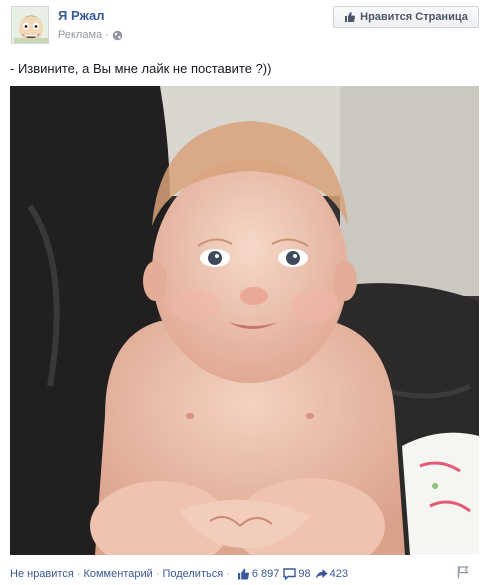 The width and height of the screenshot is (486, 585). Describe the element at coordinates (290, 574) in the screenshot. I see `comment-bubble-icon` at that location.